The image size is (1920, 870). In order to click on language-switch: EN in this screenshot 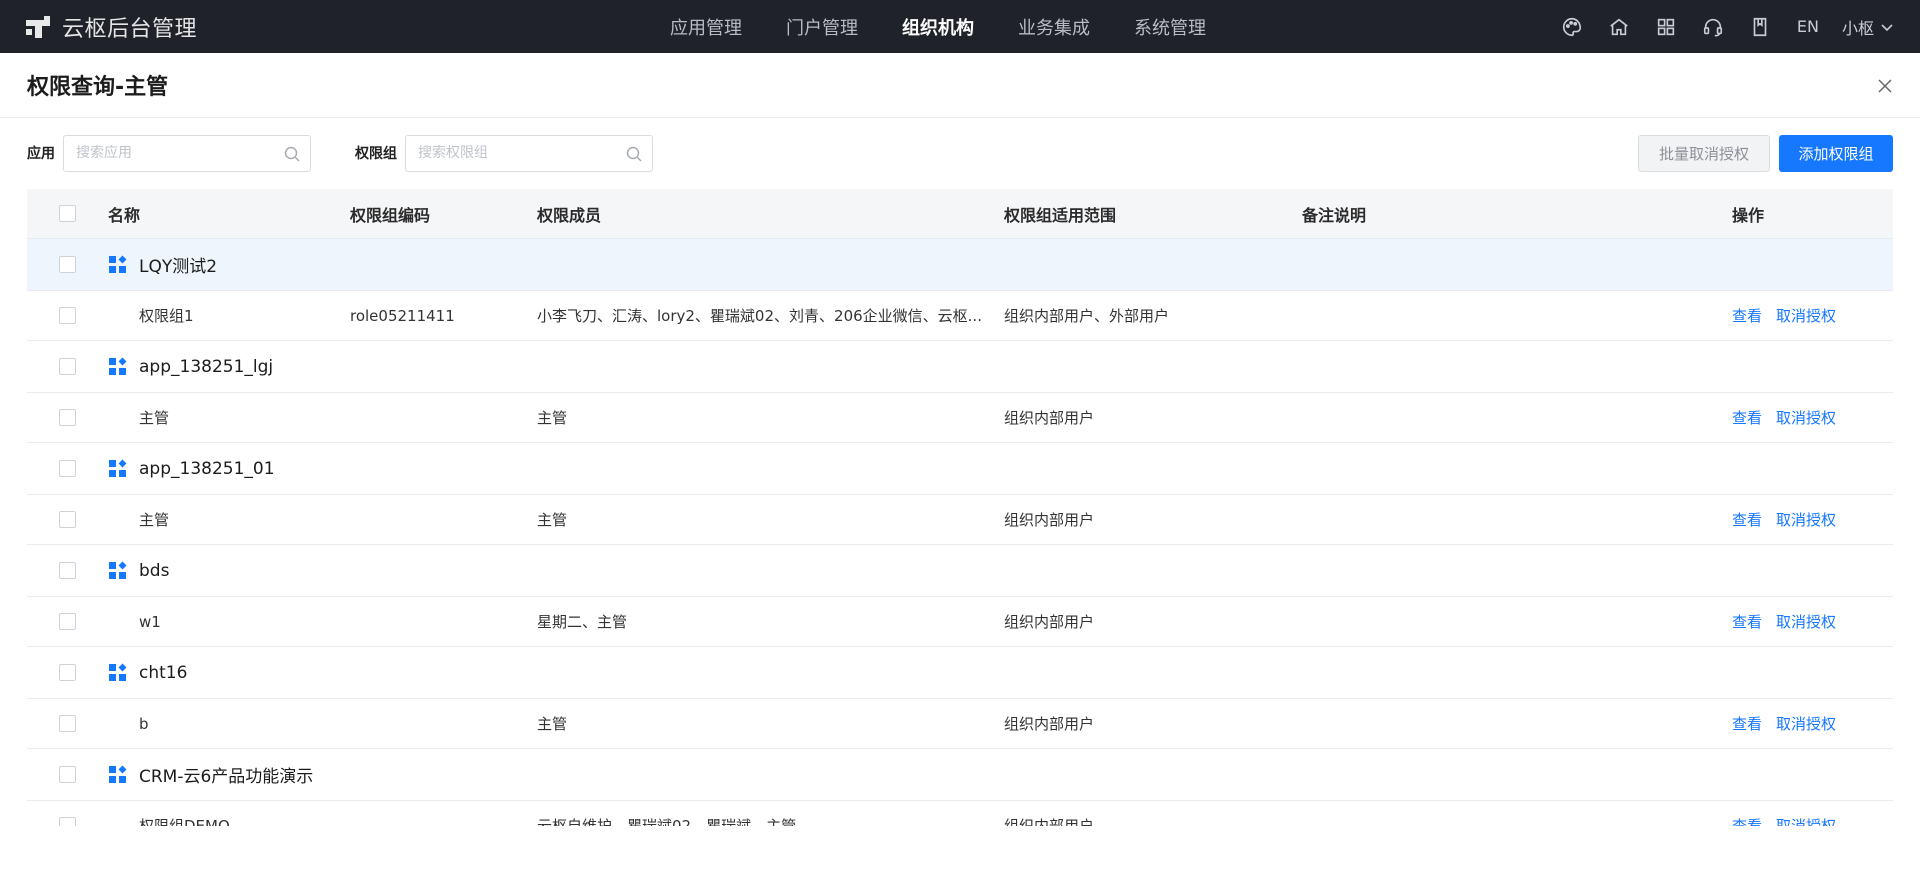, I will do `click(1808, 26)`.